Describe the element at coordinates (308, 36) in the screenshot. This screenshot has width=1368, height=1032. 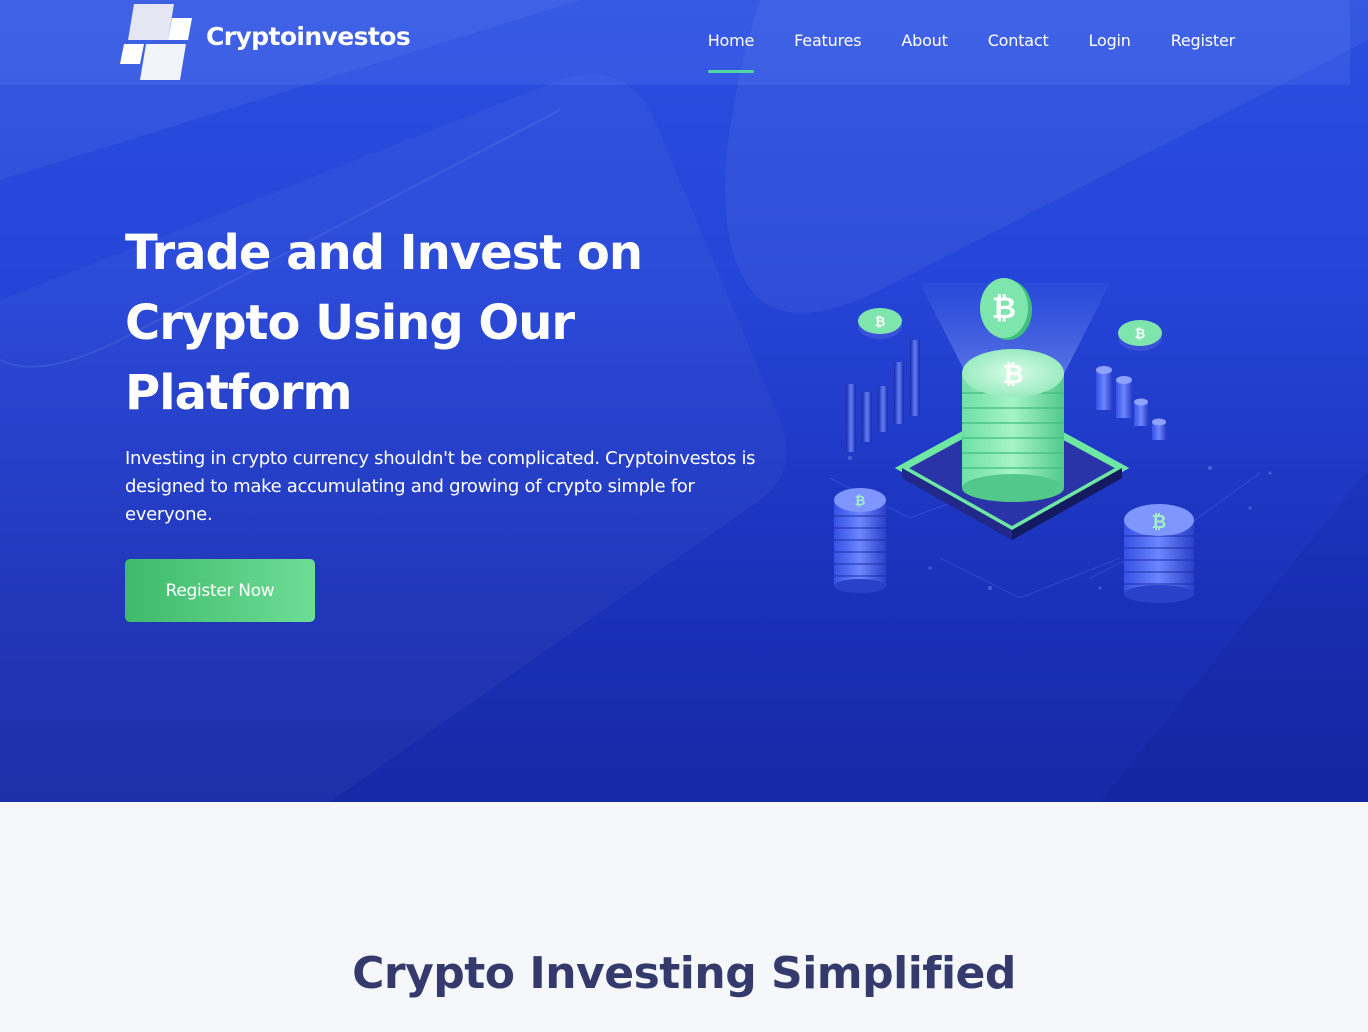
I see `brand-name: Cryptoinvestos` at that location.